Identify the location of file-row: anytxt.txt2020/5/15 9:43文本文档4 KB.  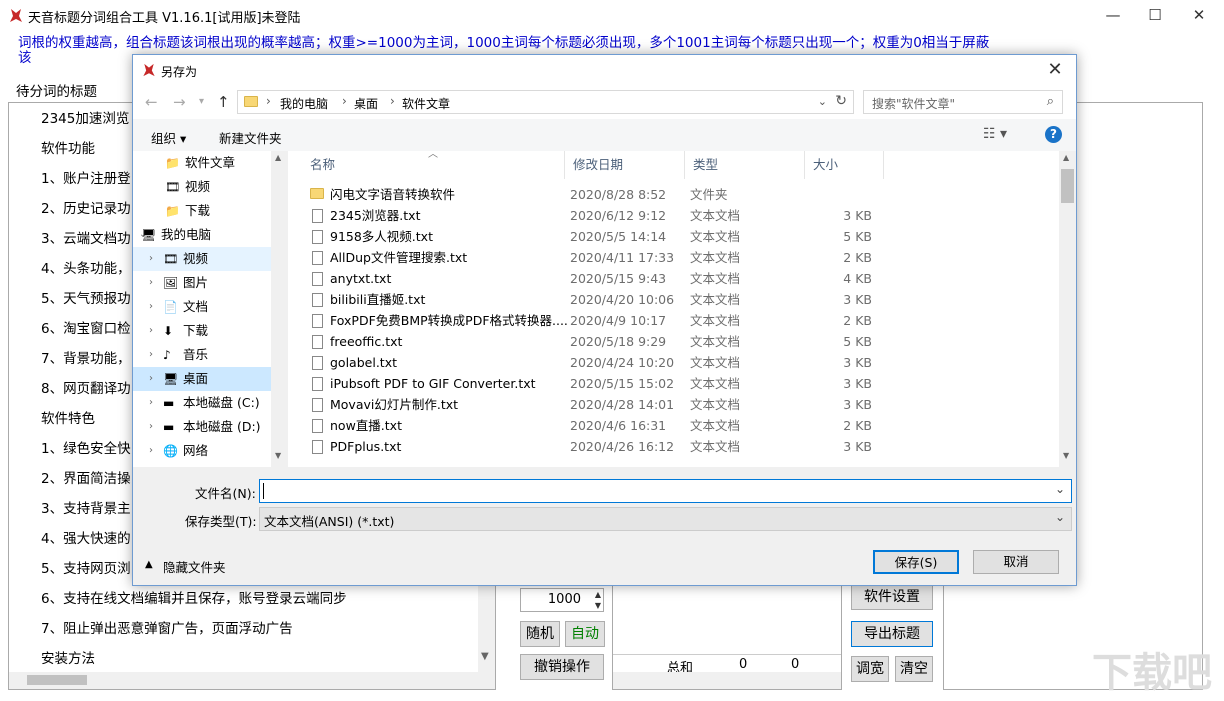
(673, 278).